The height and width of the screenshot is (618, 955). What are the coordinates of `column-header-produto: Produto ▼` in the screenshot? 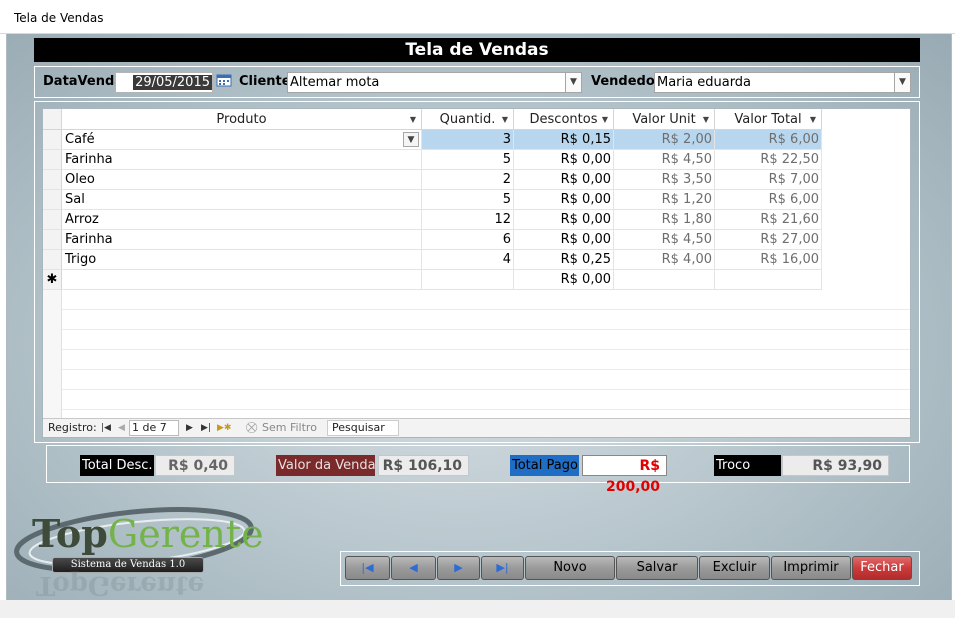 It's located at (242, 119).